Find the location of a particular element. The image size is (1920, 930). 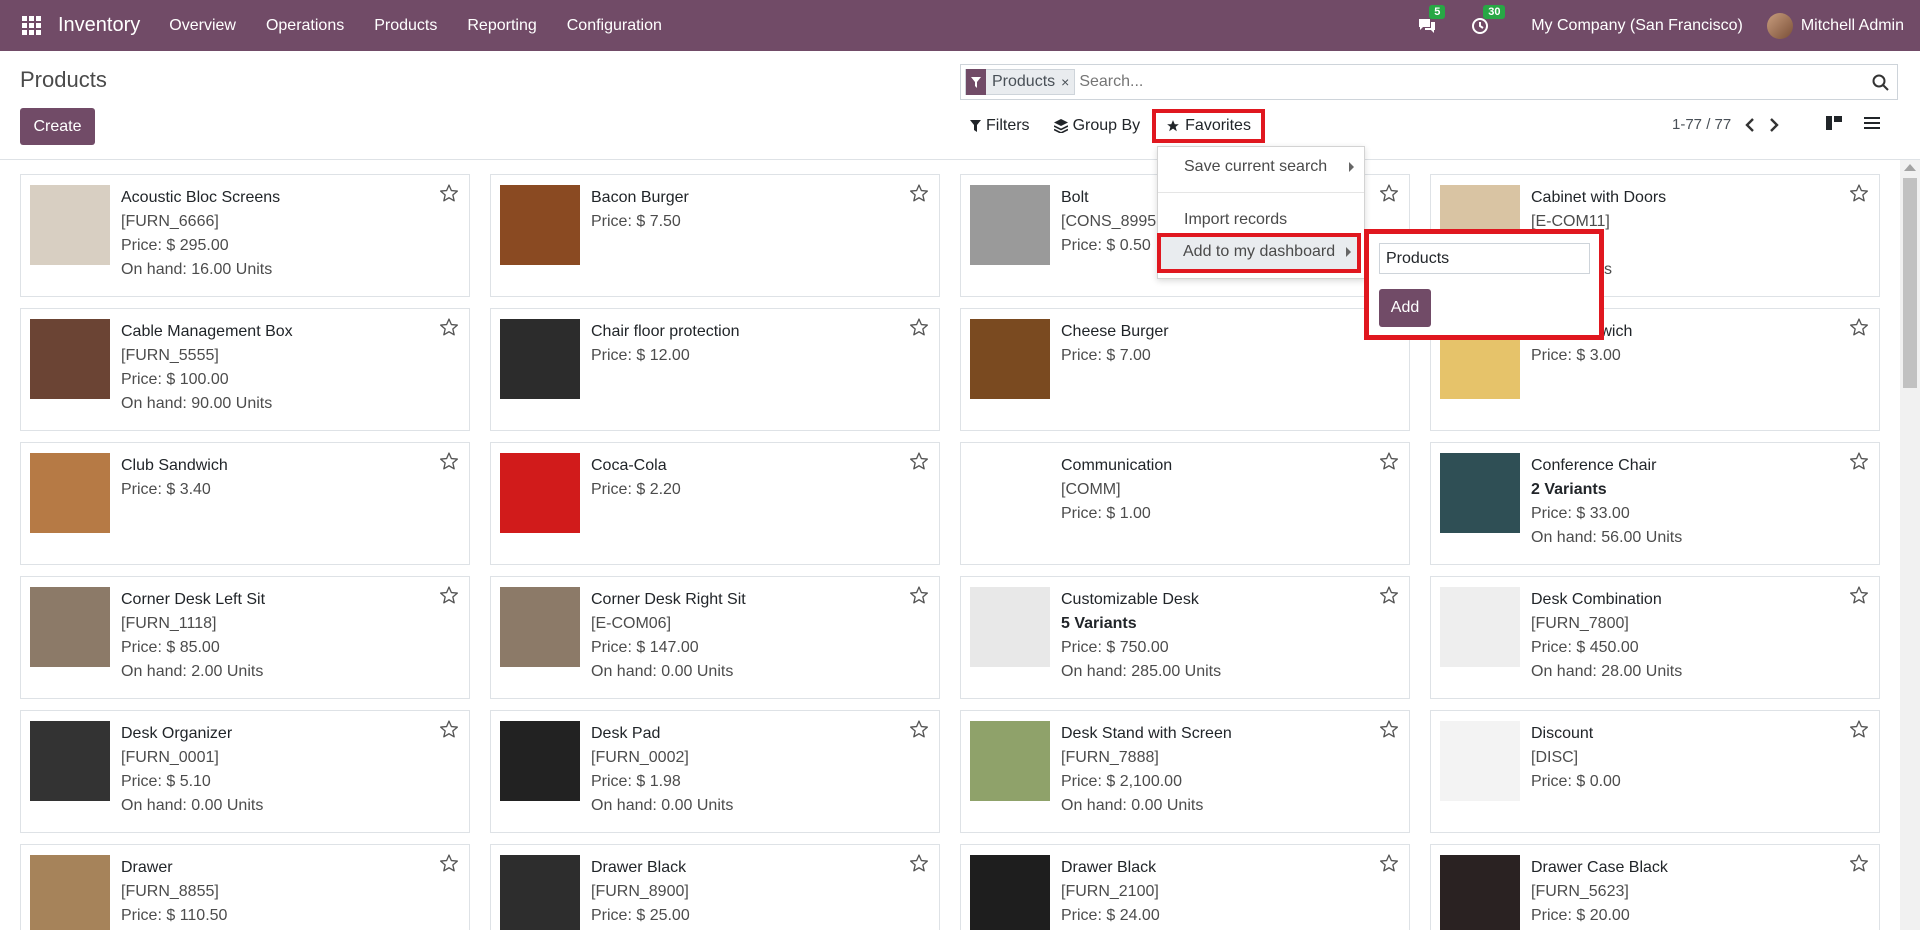

scroll-up-arrow-icon is located at coordinates (1910, 167).